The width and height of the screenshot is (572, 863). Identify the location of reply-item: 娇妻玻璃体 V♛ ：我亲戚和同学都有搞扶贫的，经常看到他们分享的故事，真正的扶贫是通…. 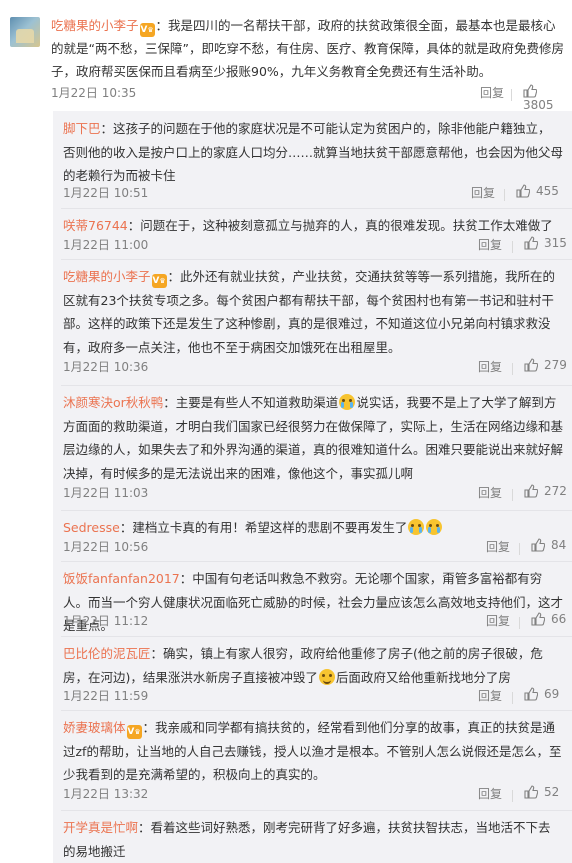
(312, 760).